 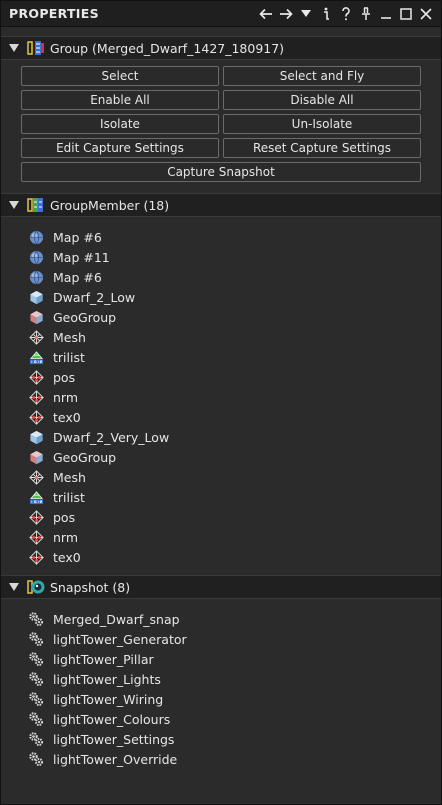 I want to click on select-button: Select, so click(x=120, y=76).